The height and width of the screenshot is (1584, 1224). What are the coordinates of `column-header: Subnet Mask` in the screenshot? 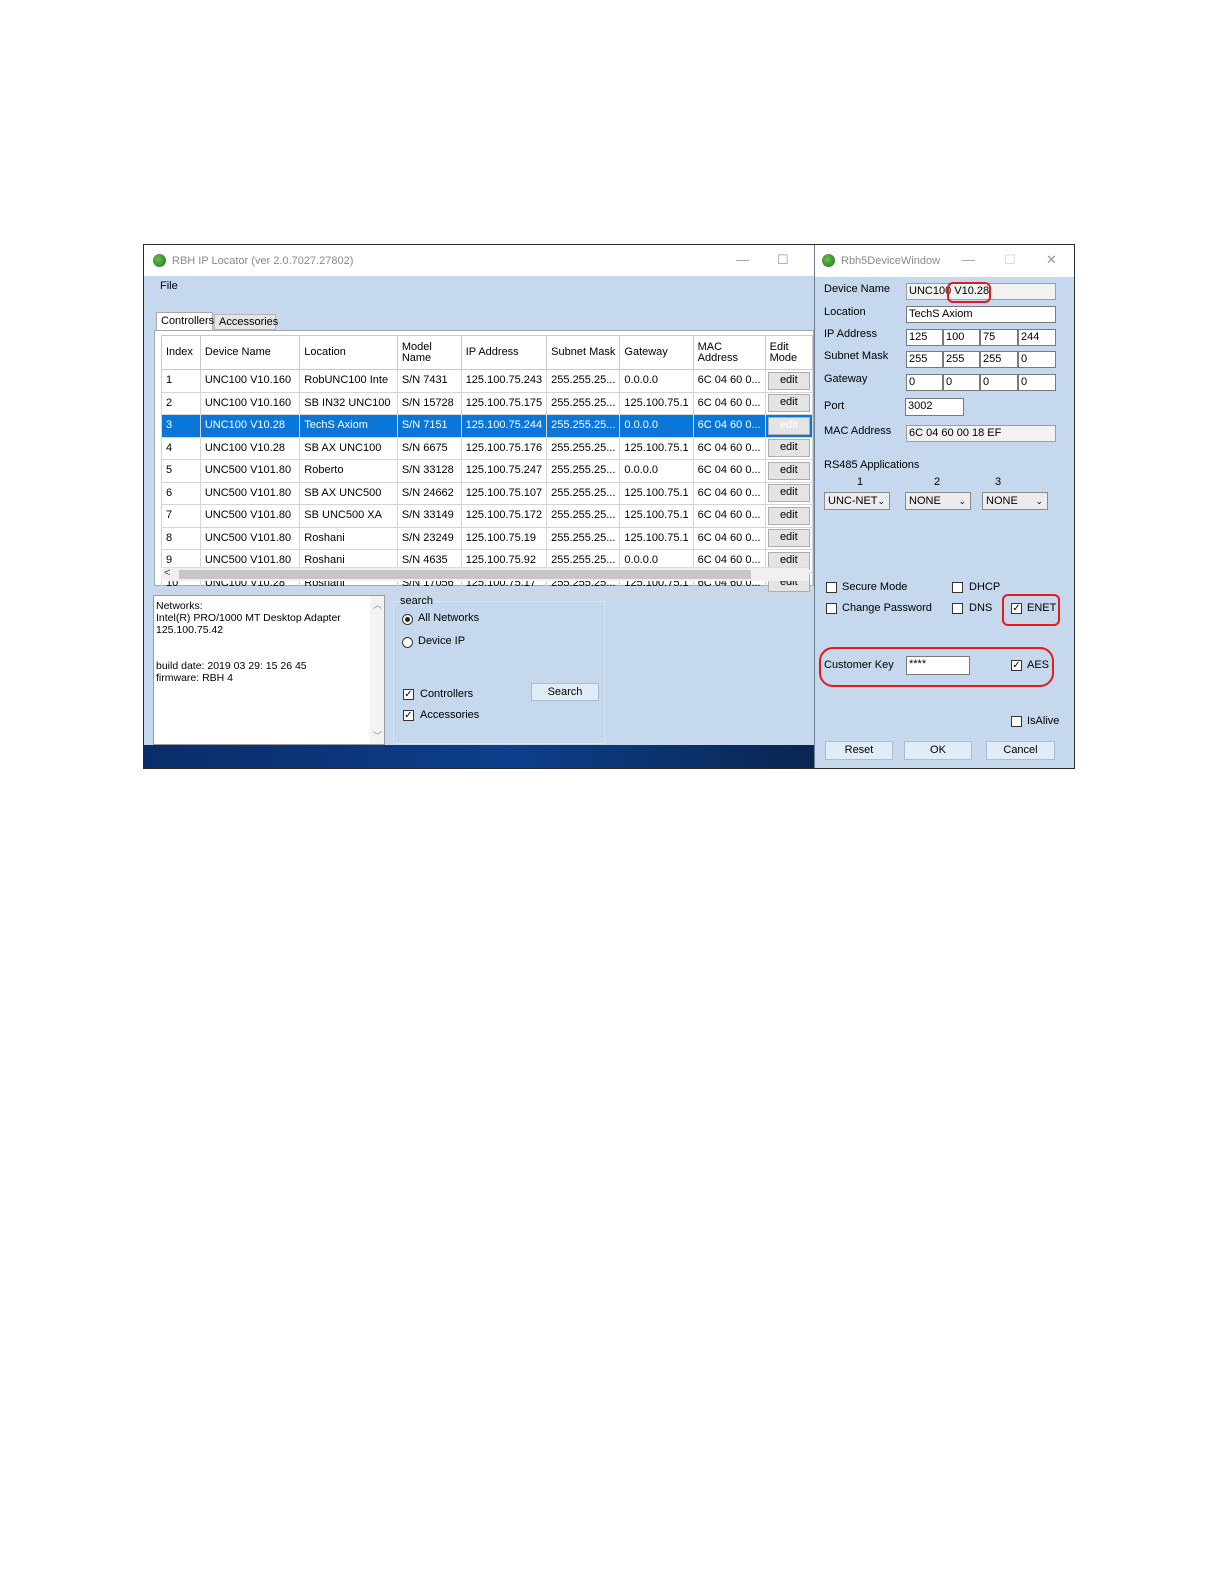 It's located at (583, 352).